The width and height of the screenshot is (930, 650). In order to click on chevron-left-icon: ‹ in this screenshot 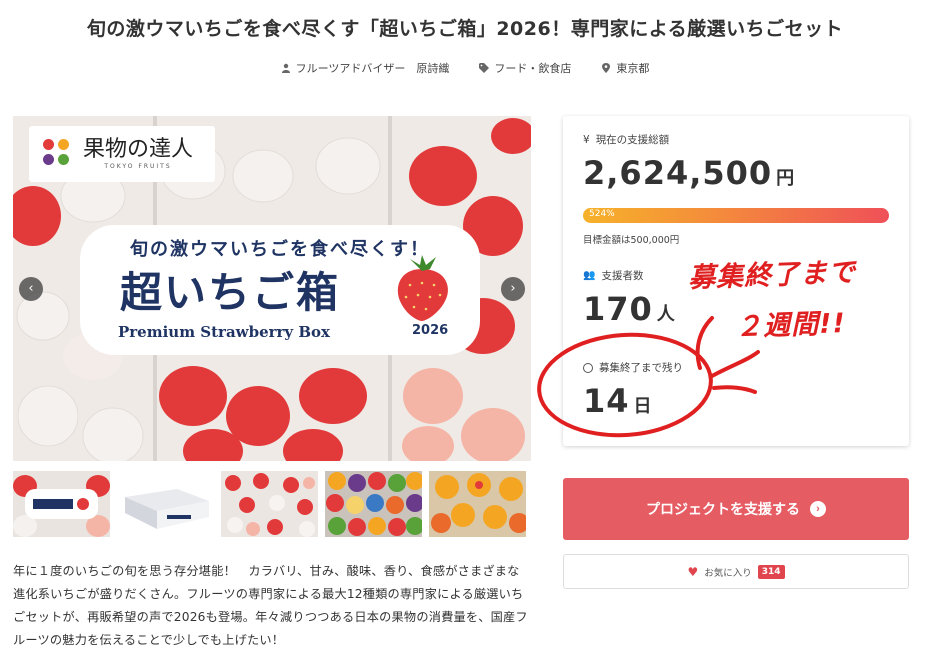, I will do `click(31, 288)`.